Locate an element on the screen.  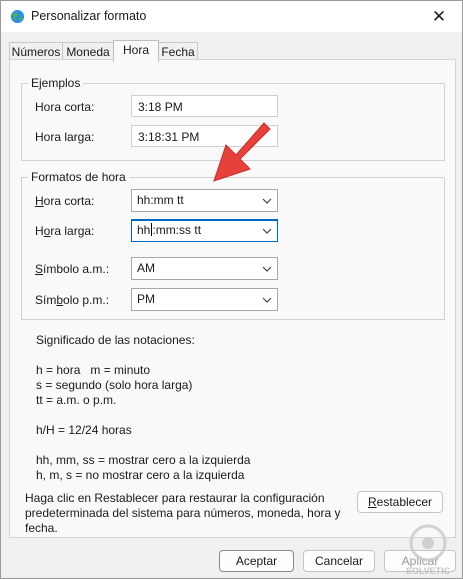
pm-symbol-label: Símbolo p.m.: is located at coordinates (72, 300).